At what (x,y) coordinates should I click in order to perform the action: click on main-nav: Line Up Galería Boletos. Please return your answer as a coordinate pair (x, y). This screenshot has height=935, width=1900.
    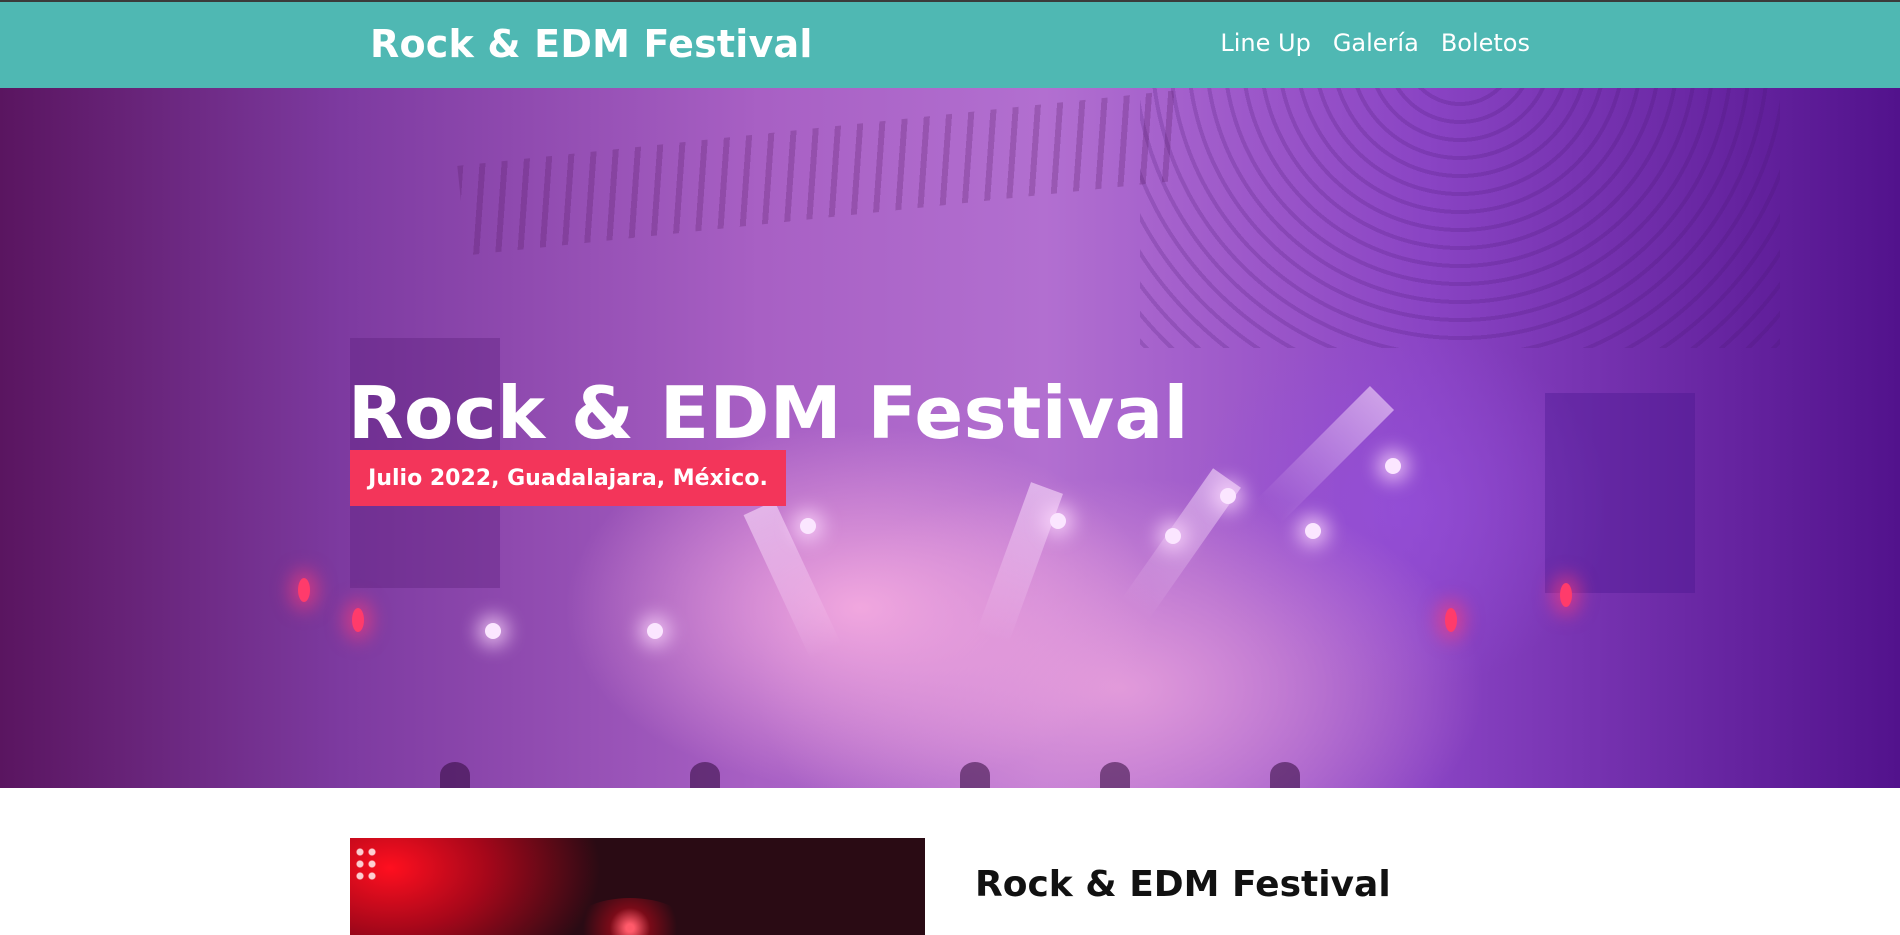
    Looking at the image, I should click on (1375, 43).